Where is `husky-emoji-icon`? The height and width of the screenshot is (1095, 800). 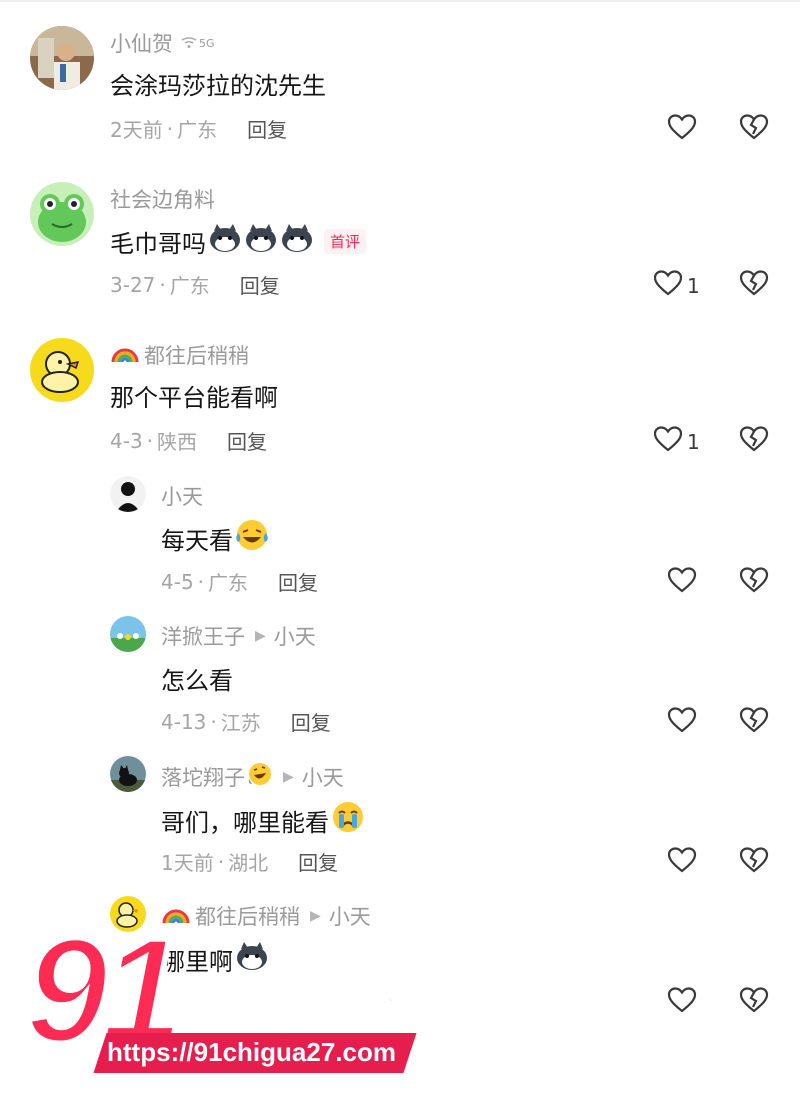 husky-emoji-icon is located at coordinates (262, 241).